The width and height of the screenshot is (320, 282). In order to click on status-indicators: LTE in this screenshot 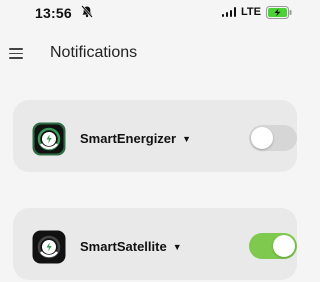, I will do `click(256, 12)`.